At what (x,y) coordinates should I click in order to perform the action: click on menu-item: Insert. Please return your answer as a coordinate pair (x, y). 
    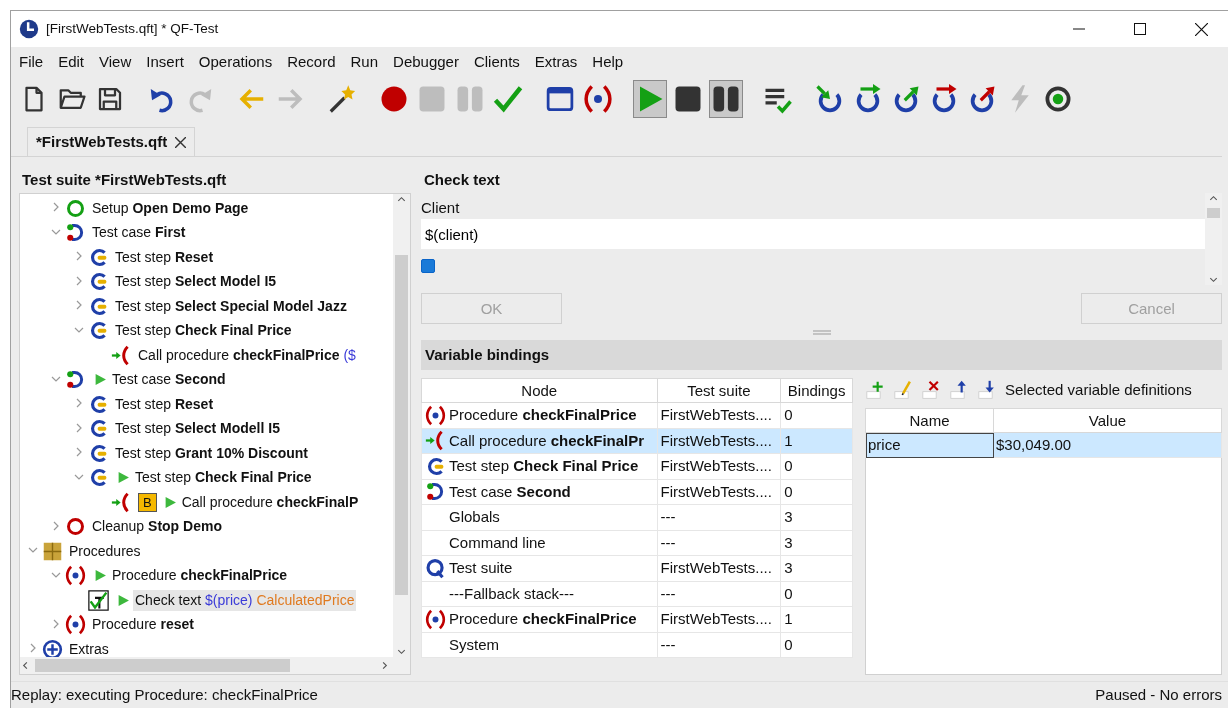
    Looking at the image, I should click on (165, 62).